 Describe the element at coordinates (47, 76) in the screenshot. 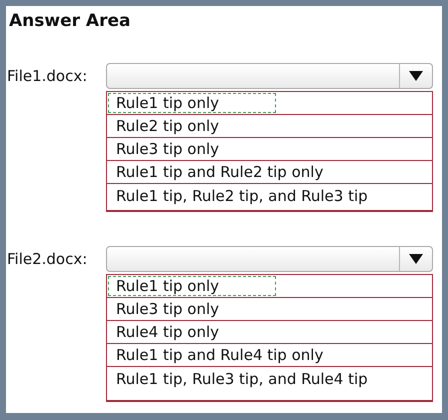

I see `field-label: File1.docx:` at that location.